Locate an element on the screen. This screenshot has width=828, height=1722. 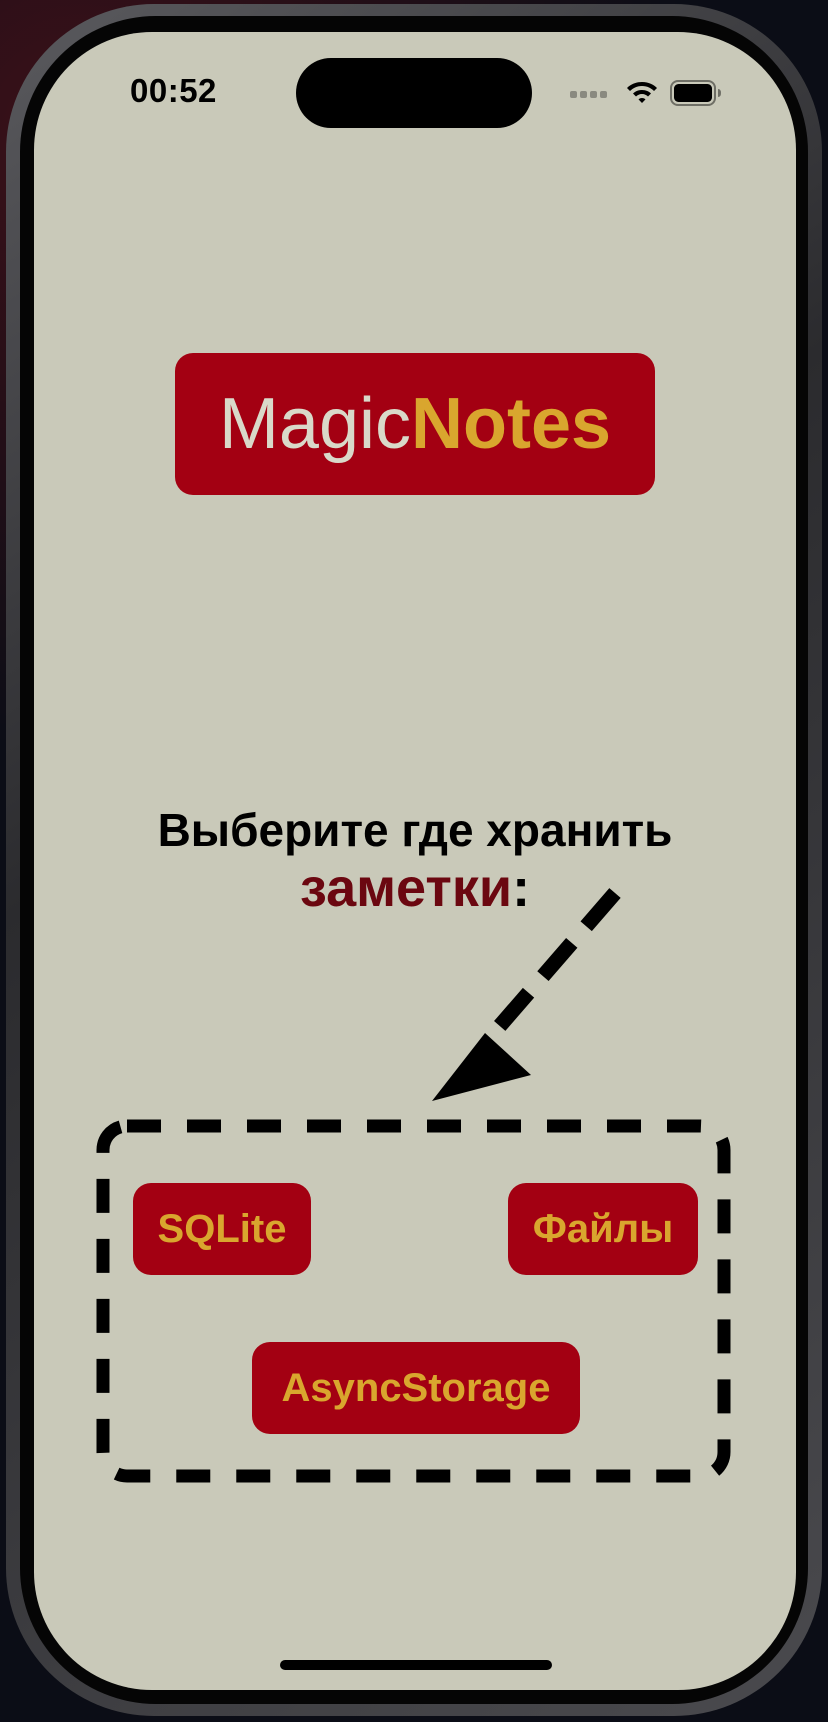
logo-text: MagicNotes is located at coordinates (415, 424).